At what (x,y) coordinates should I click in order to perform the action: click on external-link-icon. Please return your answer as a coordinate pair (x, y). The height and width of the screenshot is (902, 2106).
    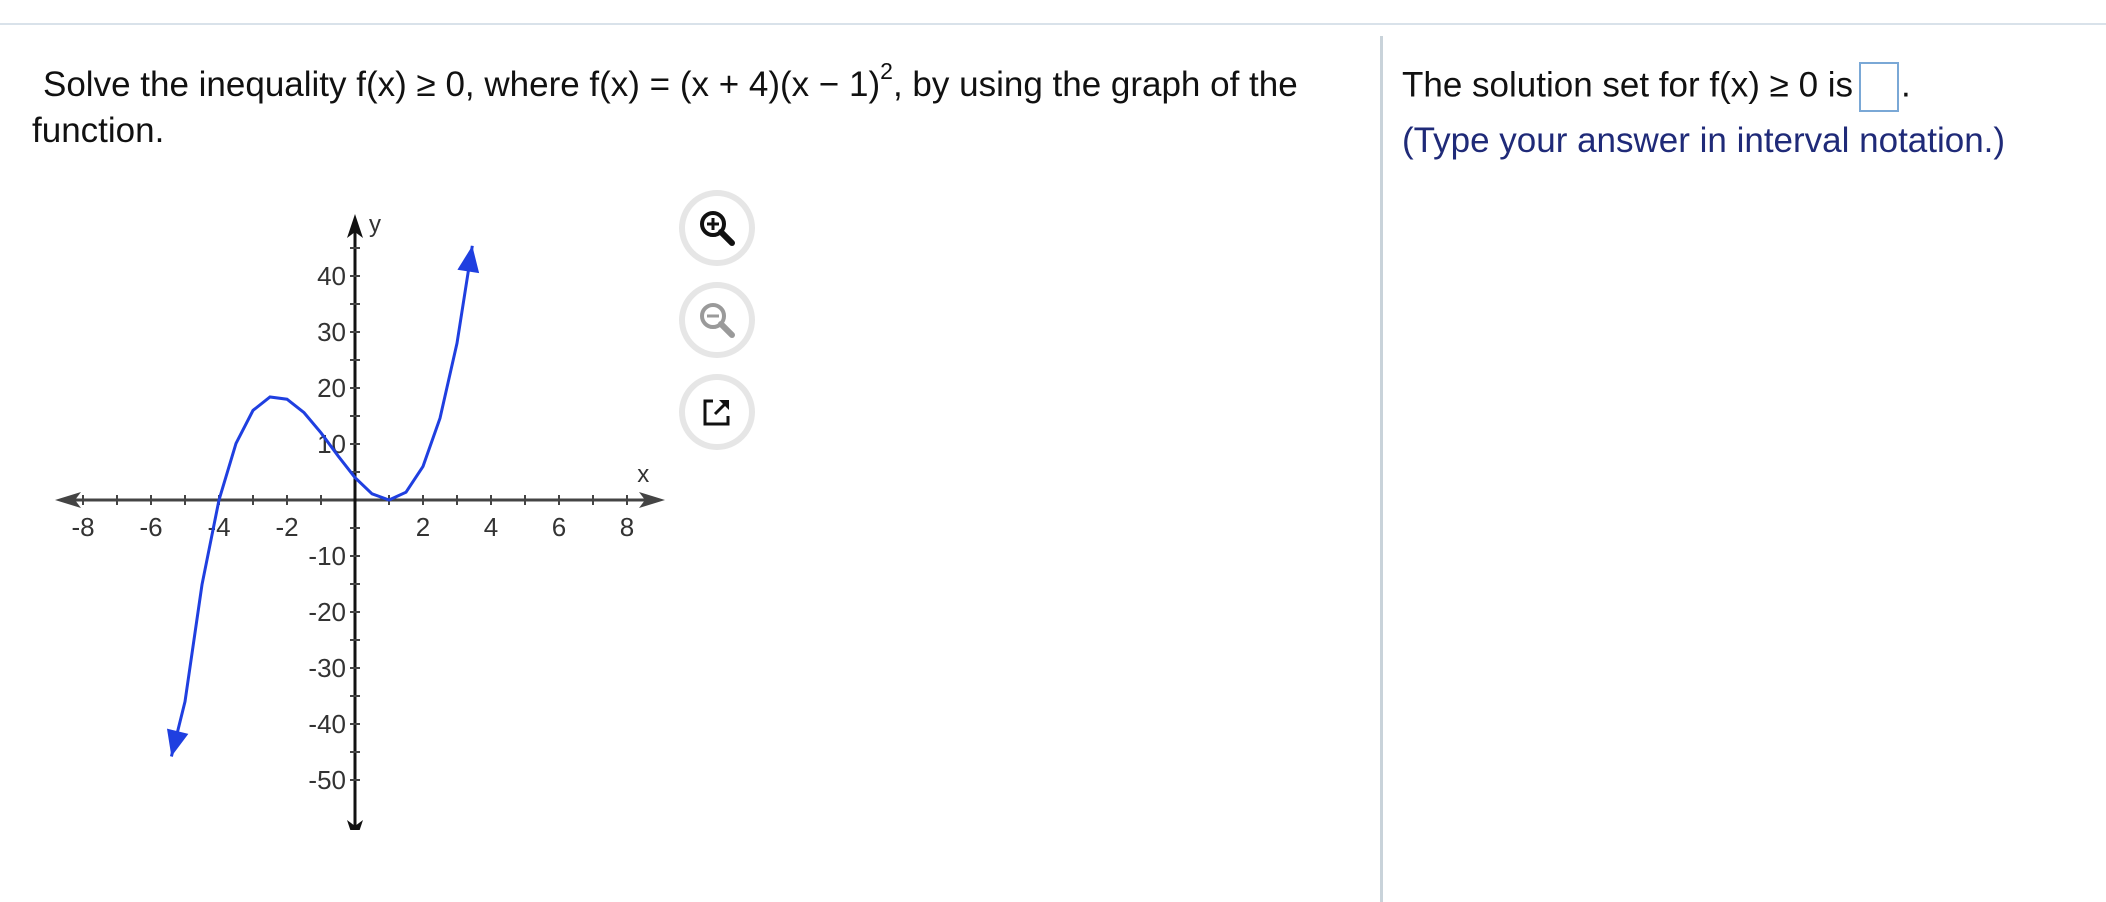
    Looking at the image, I should click on (716, 412).